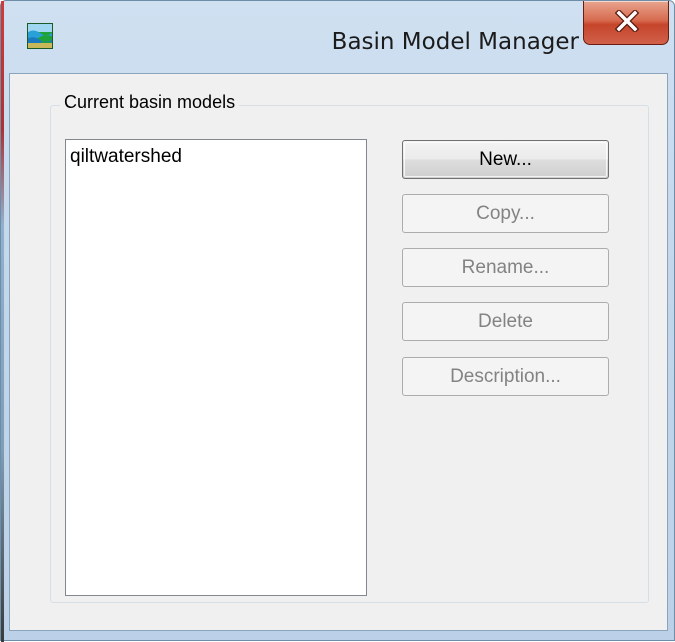 The image size is (675, 642). What do you see at coordinates (150, 102) in the screenshot?
I see `group-label: Current basin models` at bounding box center [150, 102].